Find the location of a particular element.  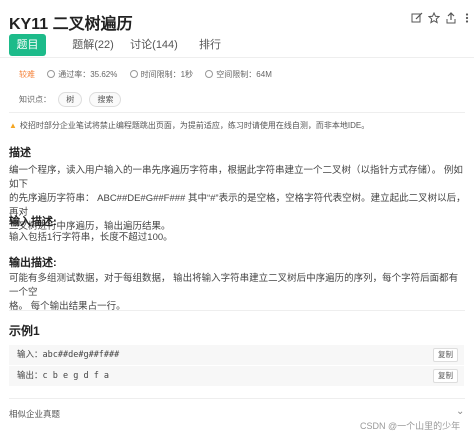

copy-output-button: 复制 is located at coordinates (445, 376).